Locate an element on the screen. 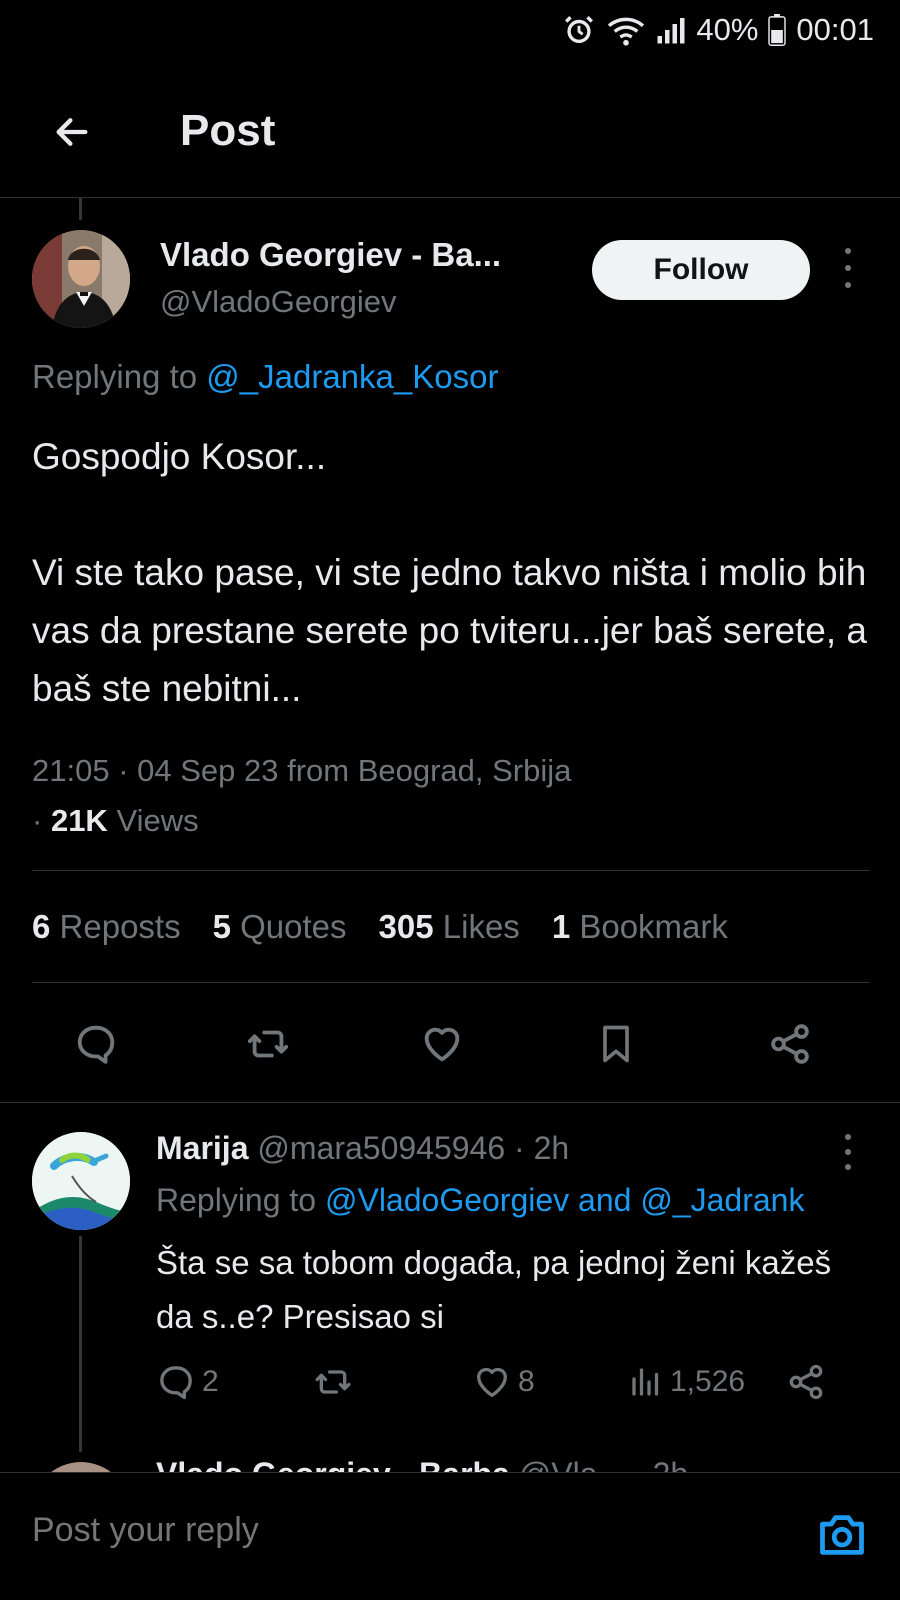 Image resolution: width=900 pixels, height=1600 pixels. alarm-icon is located at coordinates (579, 30).